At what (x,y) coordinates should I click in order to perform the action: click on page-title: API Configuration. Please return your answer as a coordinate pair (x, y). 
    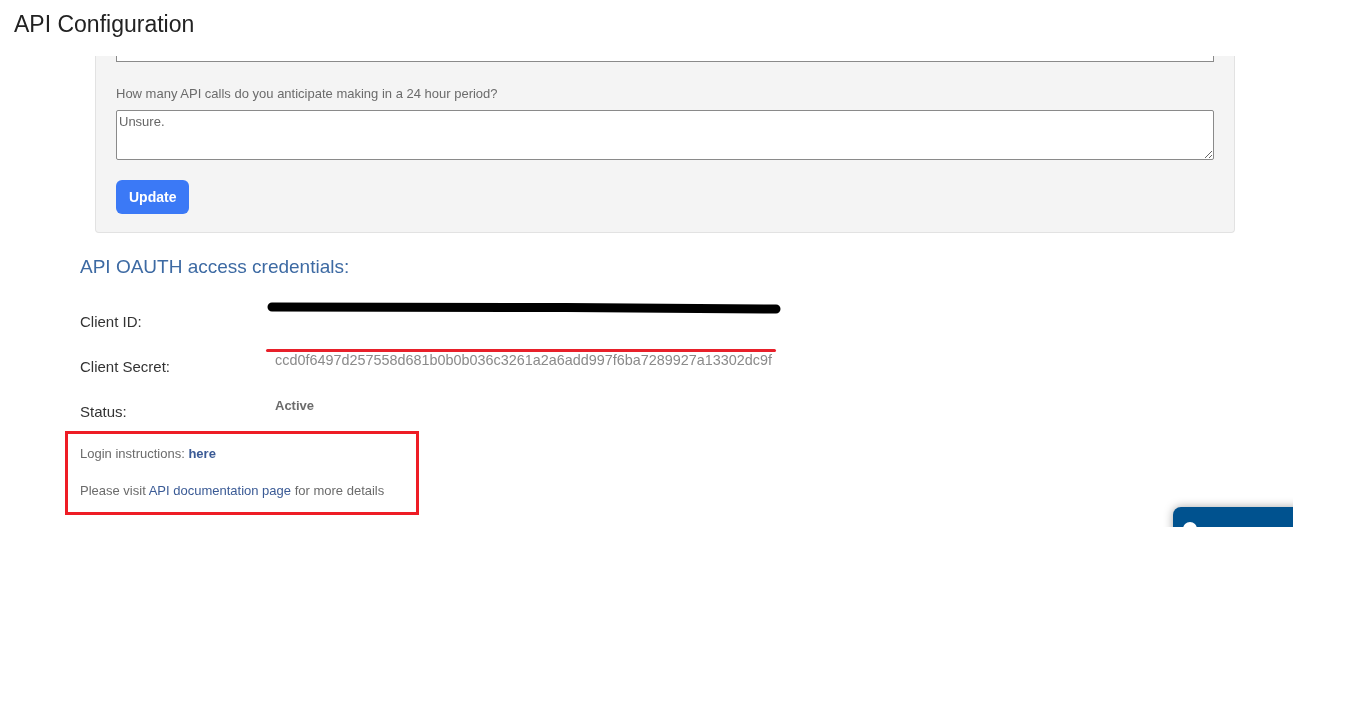
    Looking at the image, I should click on (104, 24).